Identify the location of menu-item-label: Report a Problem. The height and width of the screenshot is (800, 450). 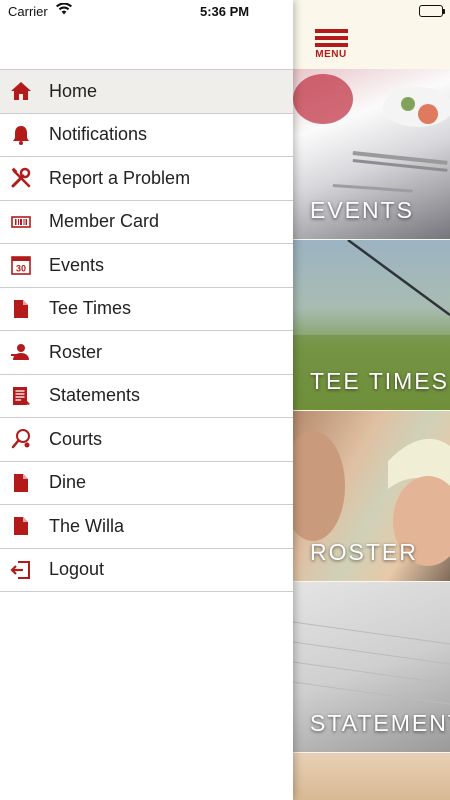
(120, 177).